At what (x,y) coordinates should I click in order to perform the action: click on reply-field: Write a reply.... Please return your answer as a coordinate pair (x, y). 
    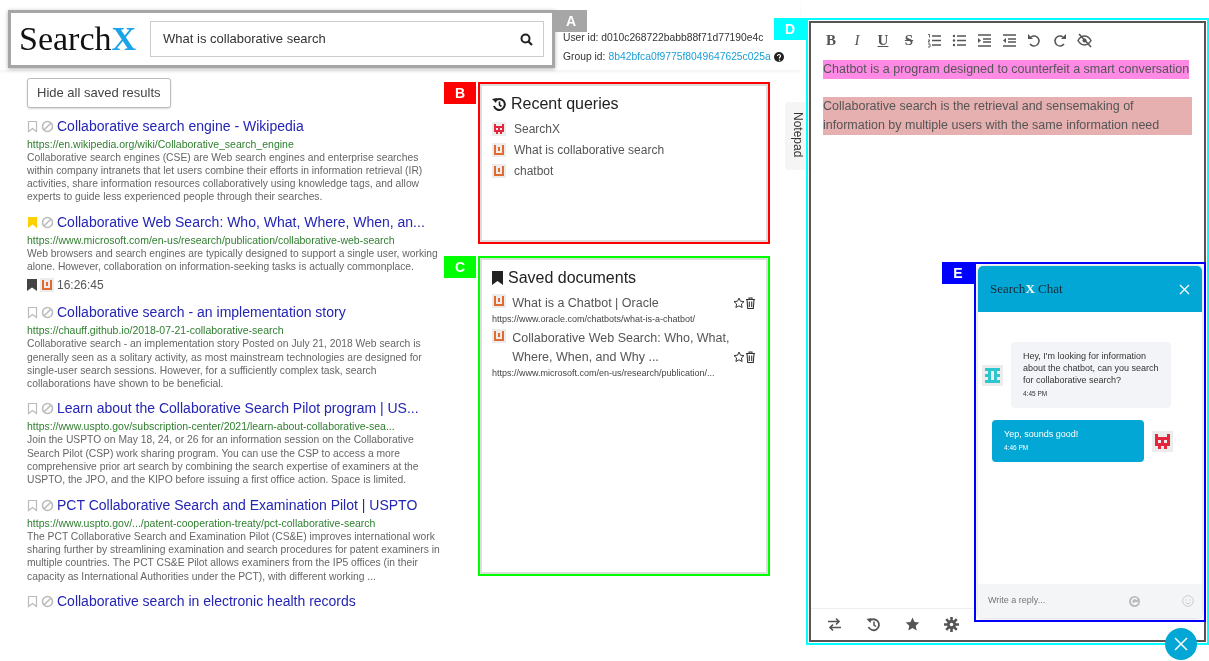
    Looking at the image, I should click on (1054, 601).